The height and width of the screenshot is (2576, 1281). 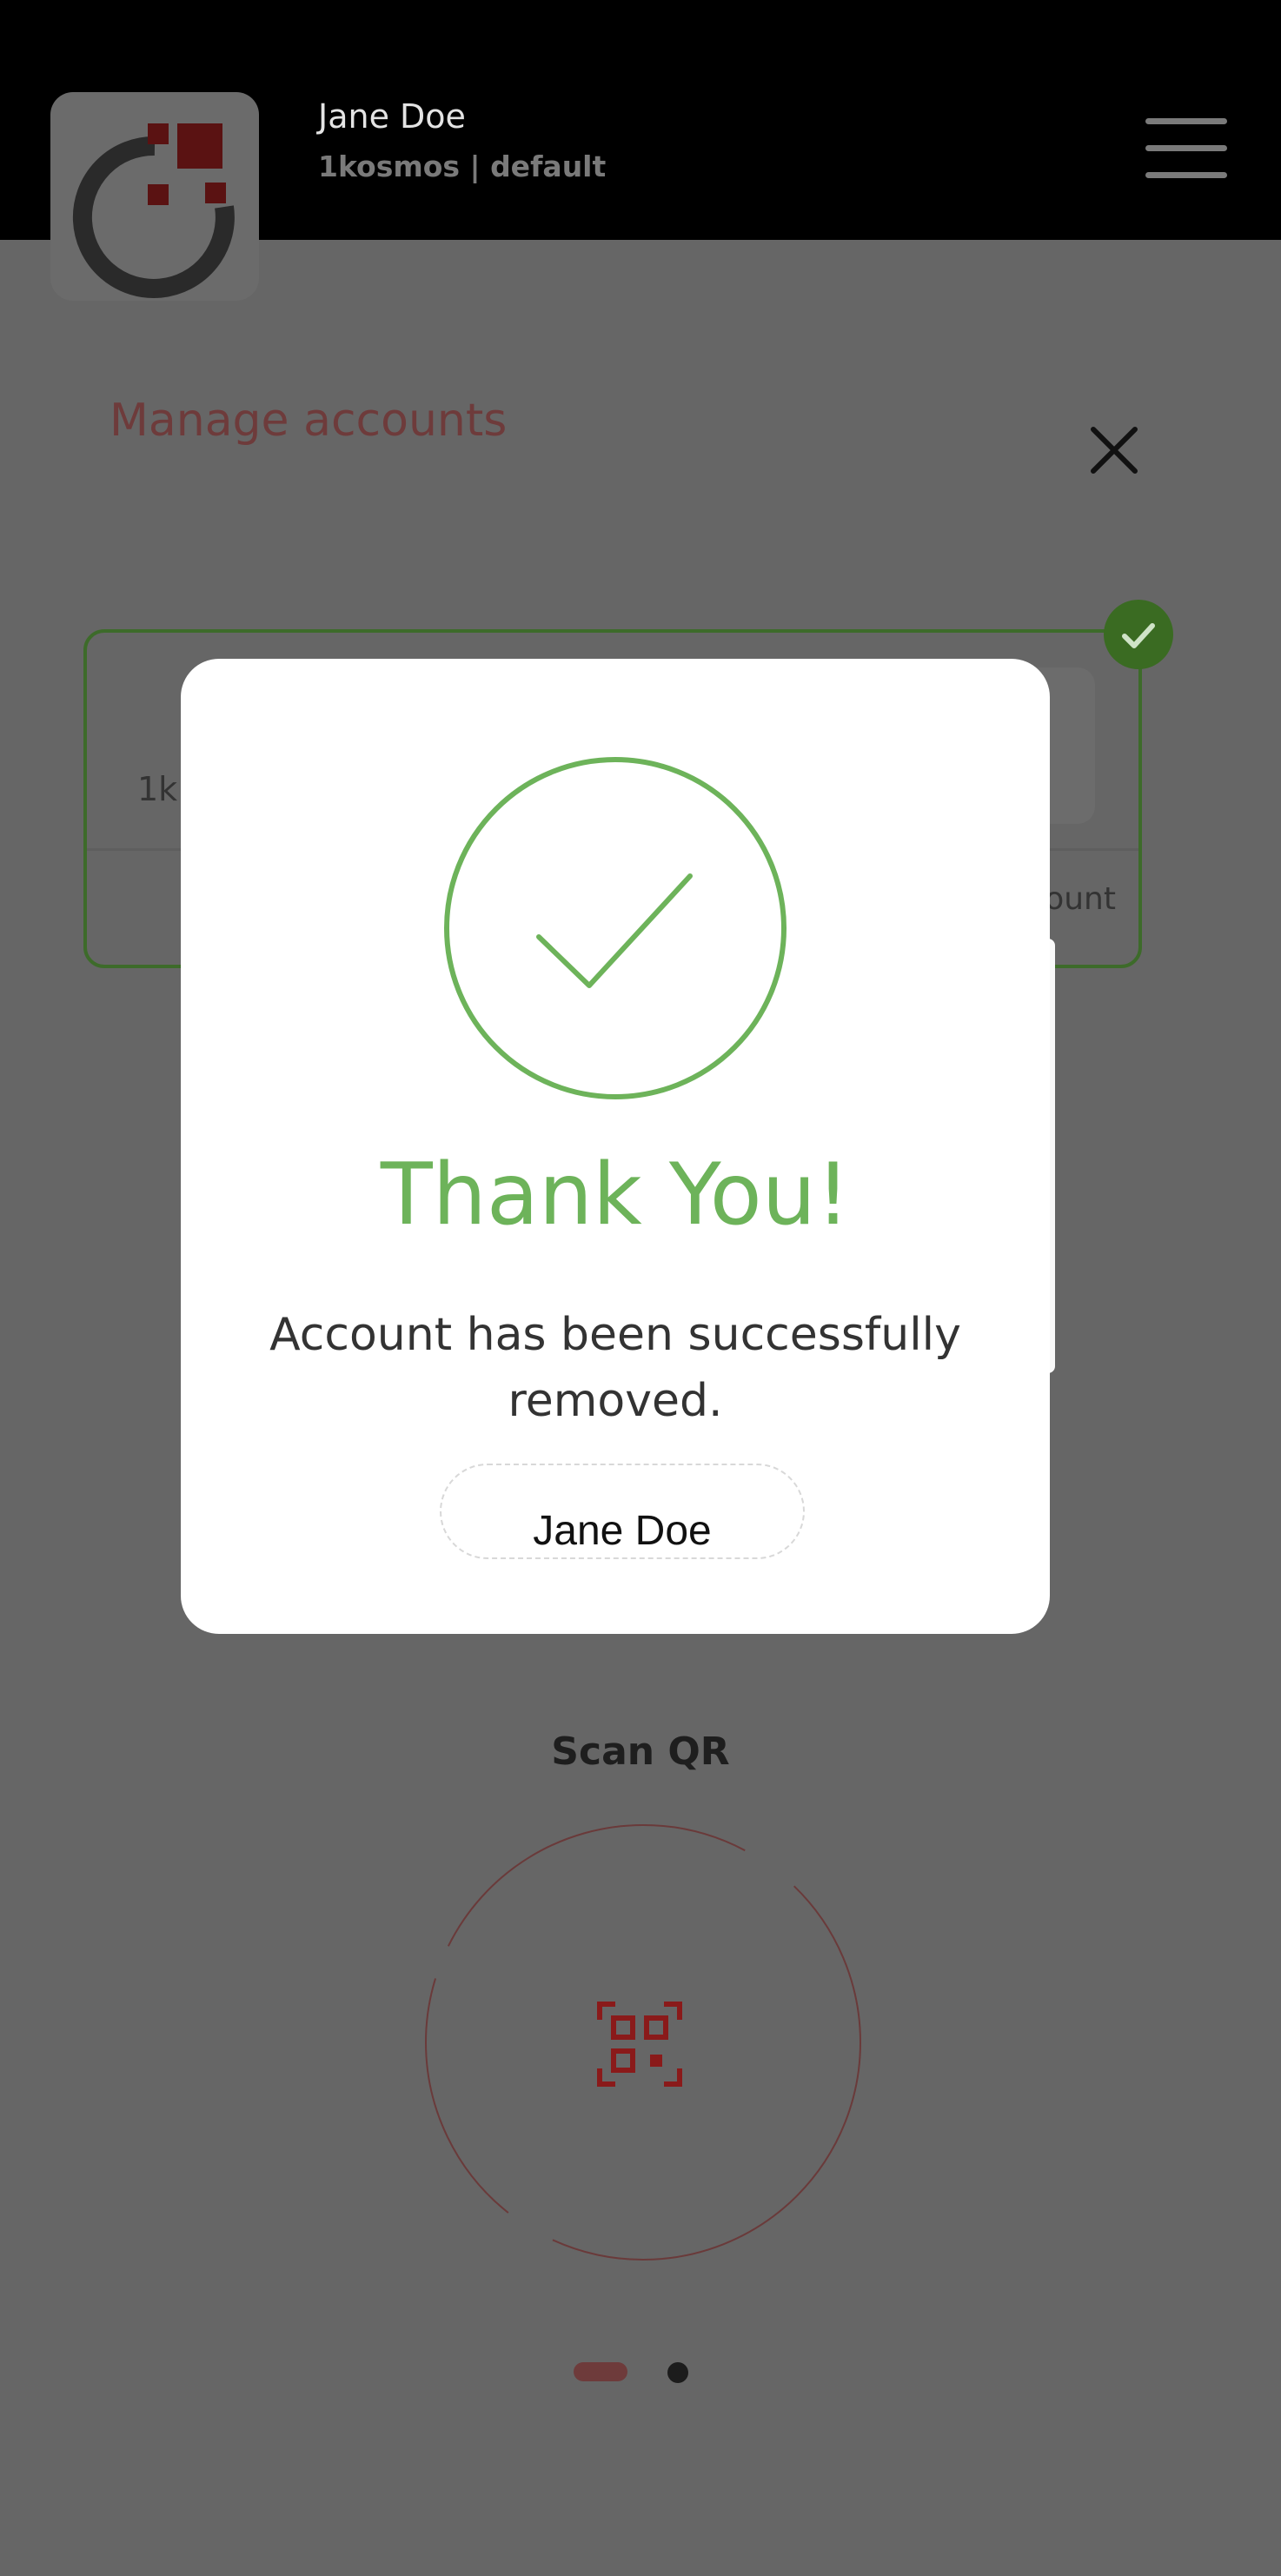 I want to click on close-icon, so click(x=1114, y=450).